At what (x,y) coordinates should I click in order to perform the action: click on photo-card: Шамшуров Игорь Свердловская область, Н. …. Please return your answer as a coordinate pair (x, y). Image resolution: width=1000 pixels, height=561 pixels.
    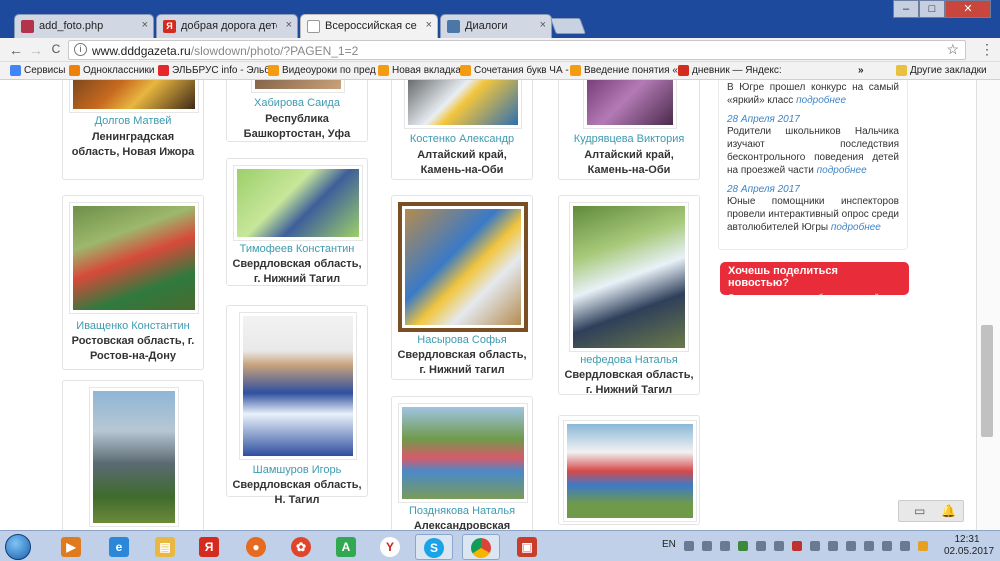
    Looking at the image, I should click on (297, 405).